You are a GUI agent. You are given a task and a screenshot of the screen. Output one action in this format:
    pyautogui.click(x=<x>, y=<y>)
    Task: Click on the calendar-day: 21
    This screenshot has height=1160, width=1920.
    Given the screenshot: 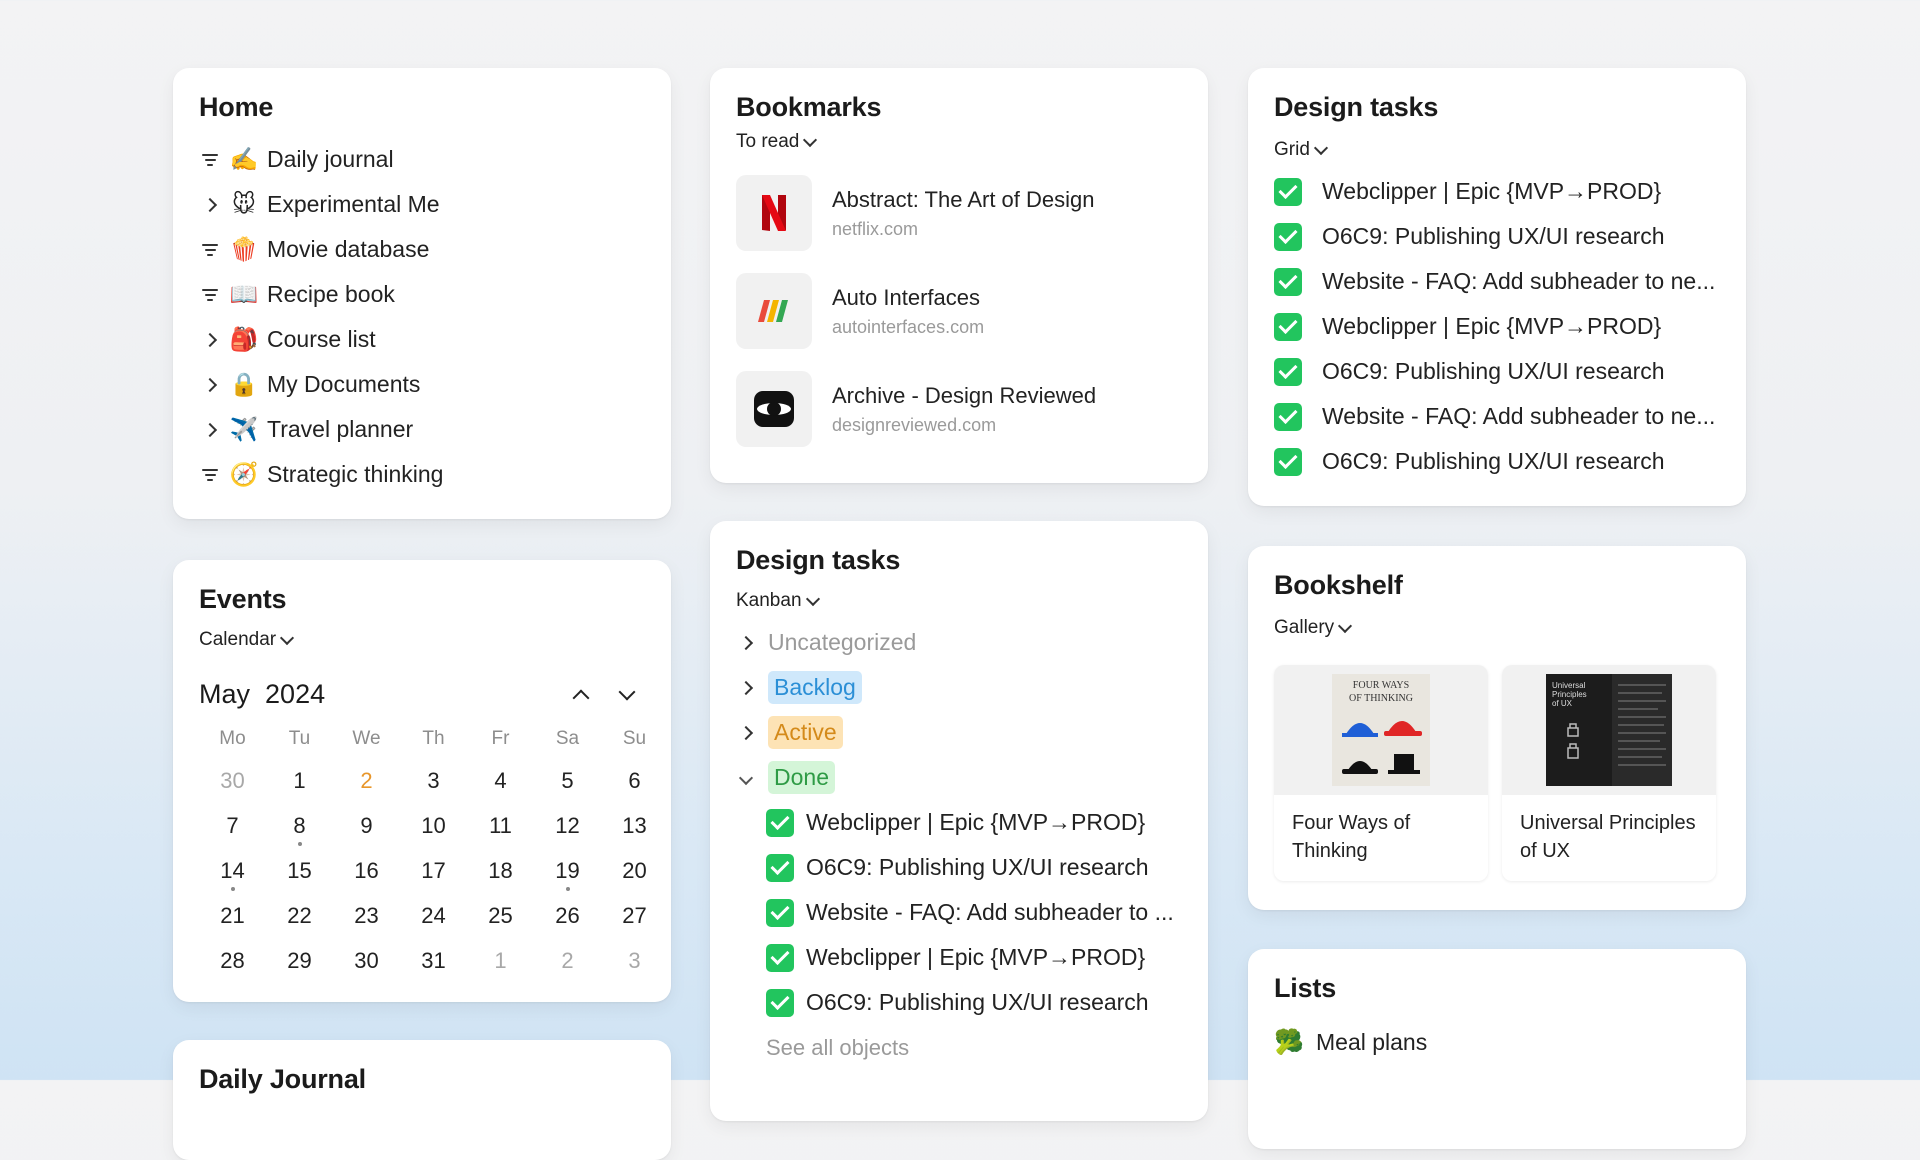 What is the action you would take?
    pyautogui.click(x=232, y=915)
    